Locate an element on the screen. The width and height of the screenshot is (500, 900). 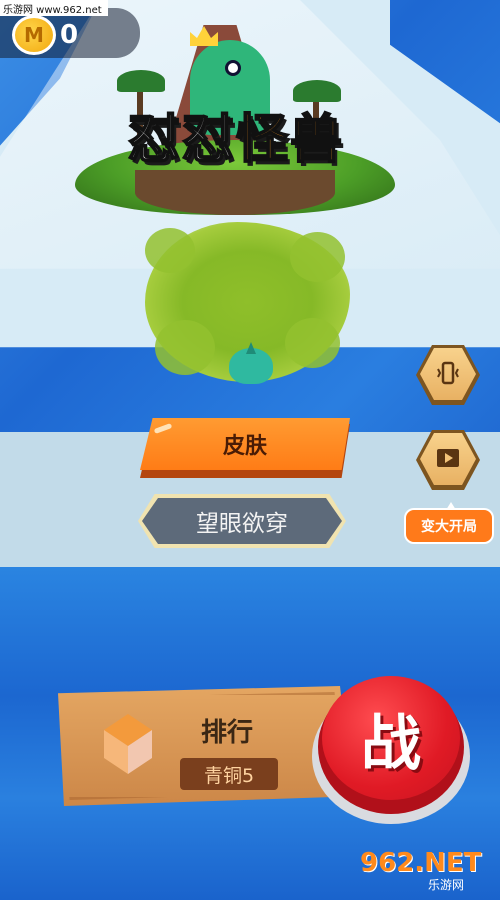
watermark-sub-text: 乐游网 is located at coordinates (446, 885).